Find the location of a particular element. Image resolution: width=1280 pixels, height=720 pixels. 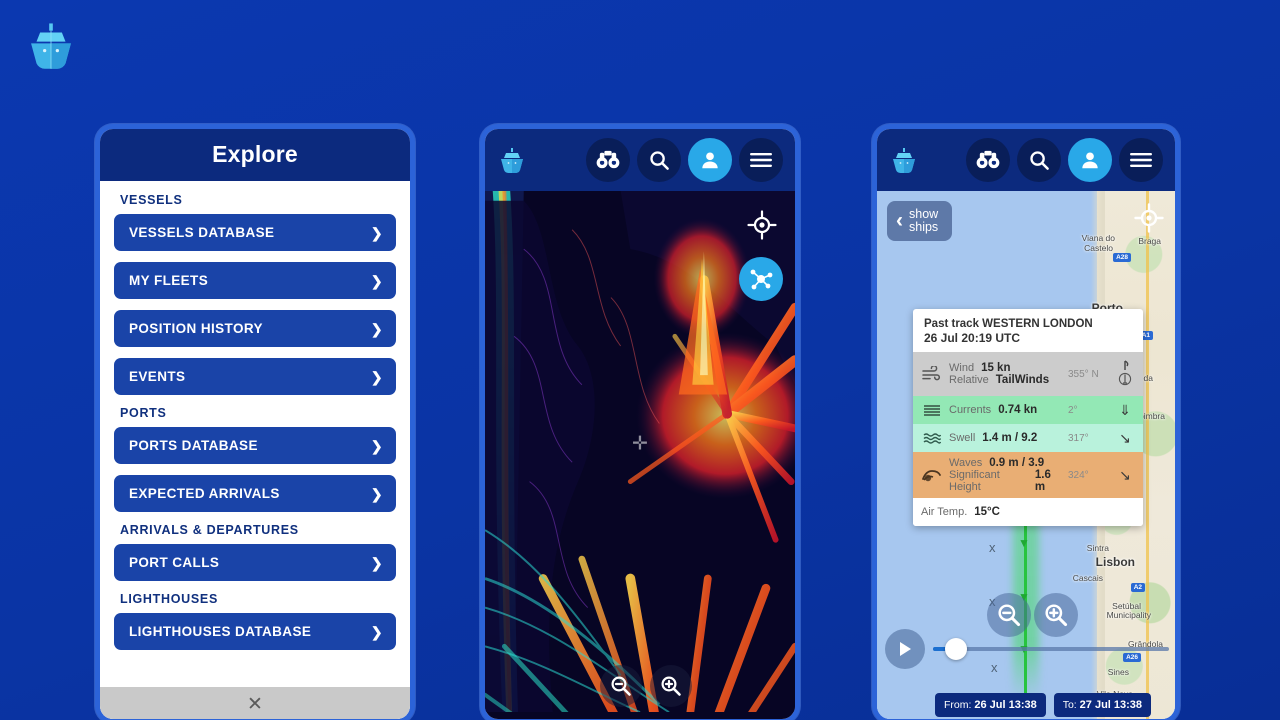

weather-row-swell: Swell 1.4 m / 9.2 317° ↘ is located at coordinates (1028, 438).